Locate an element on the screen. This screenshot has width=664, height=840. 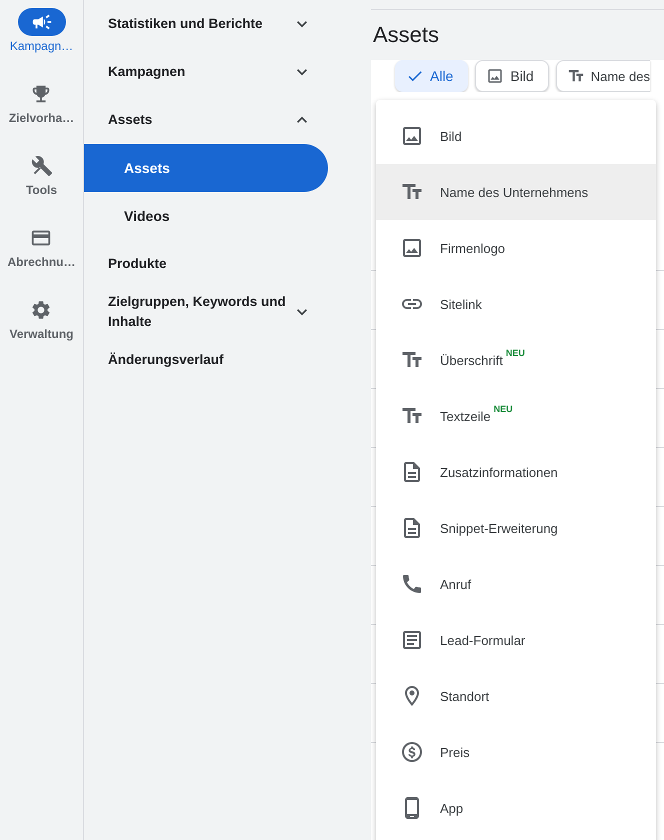
nav-section-item: Statistiken und Berichte is located at coordinates (206, 24).